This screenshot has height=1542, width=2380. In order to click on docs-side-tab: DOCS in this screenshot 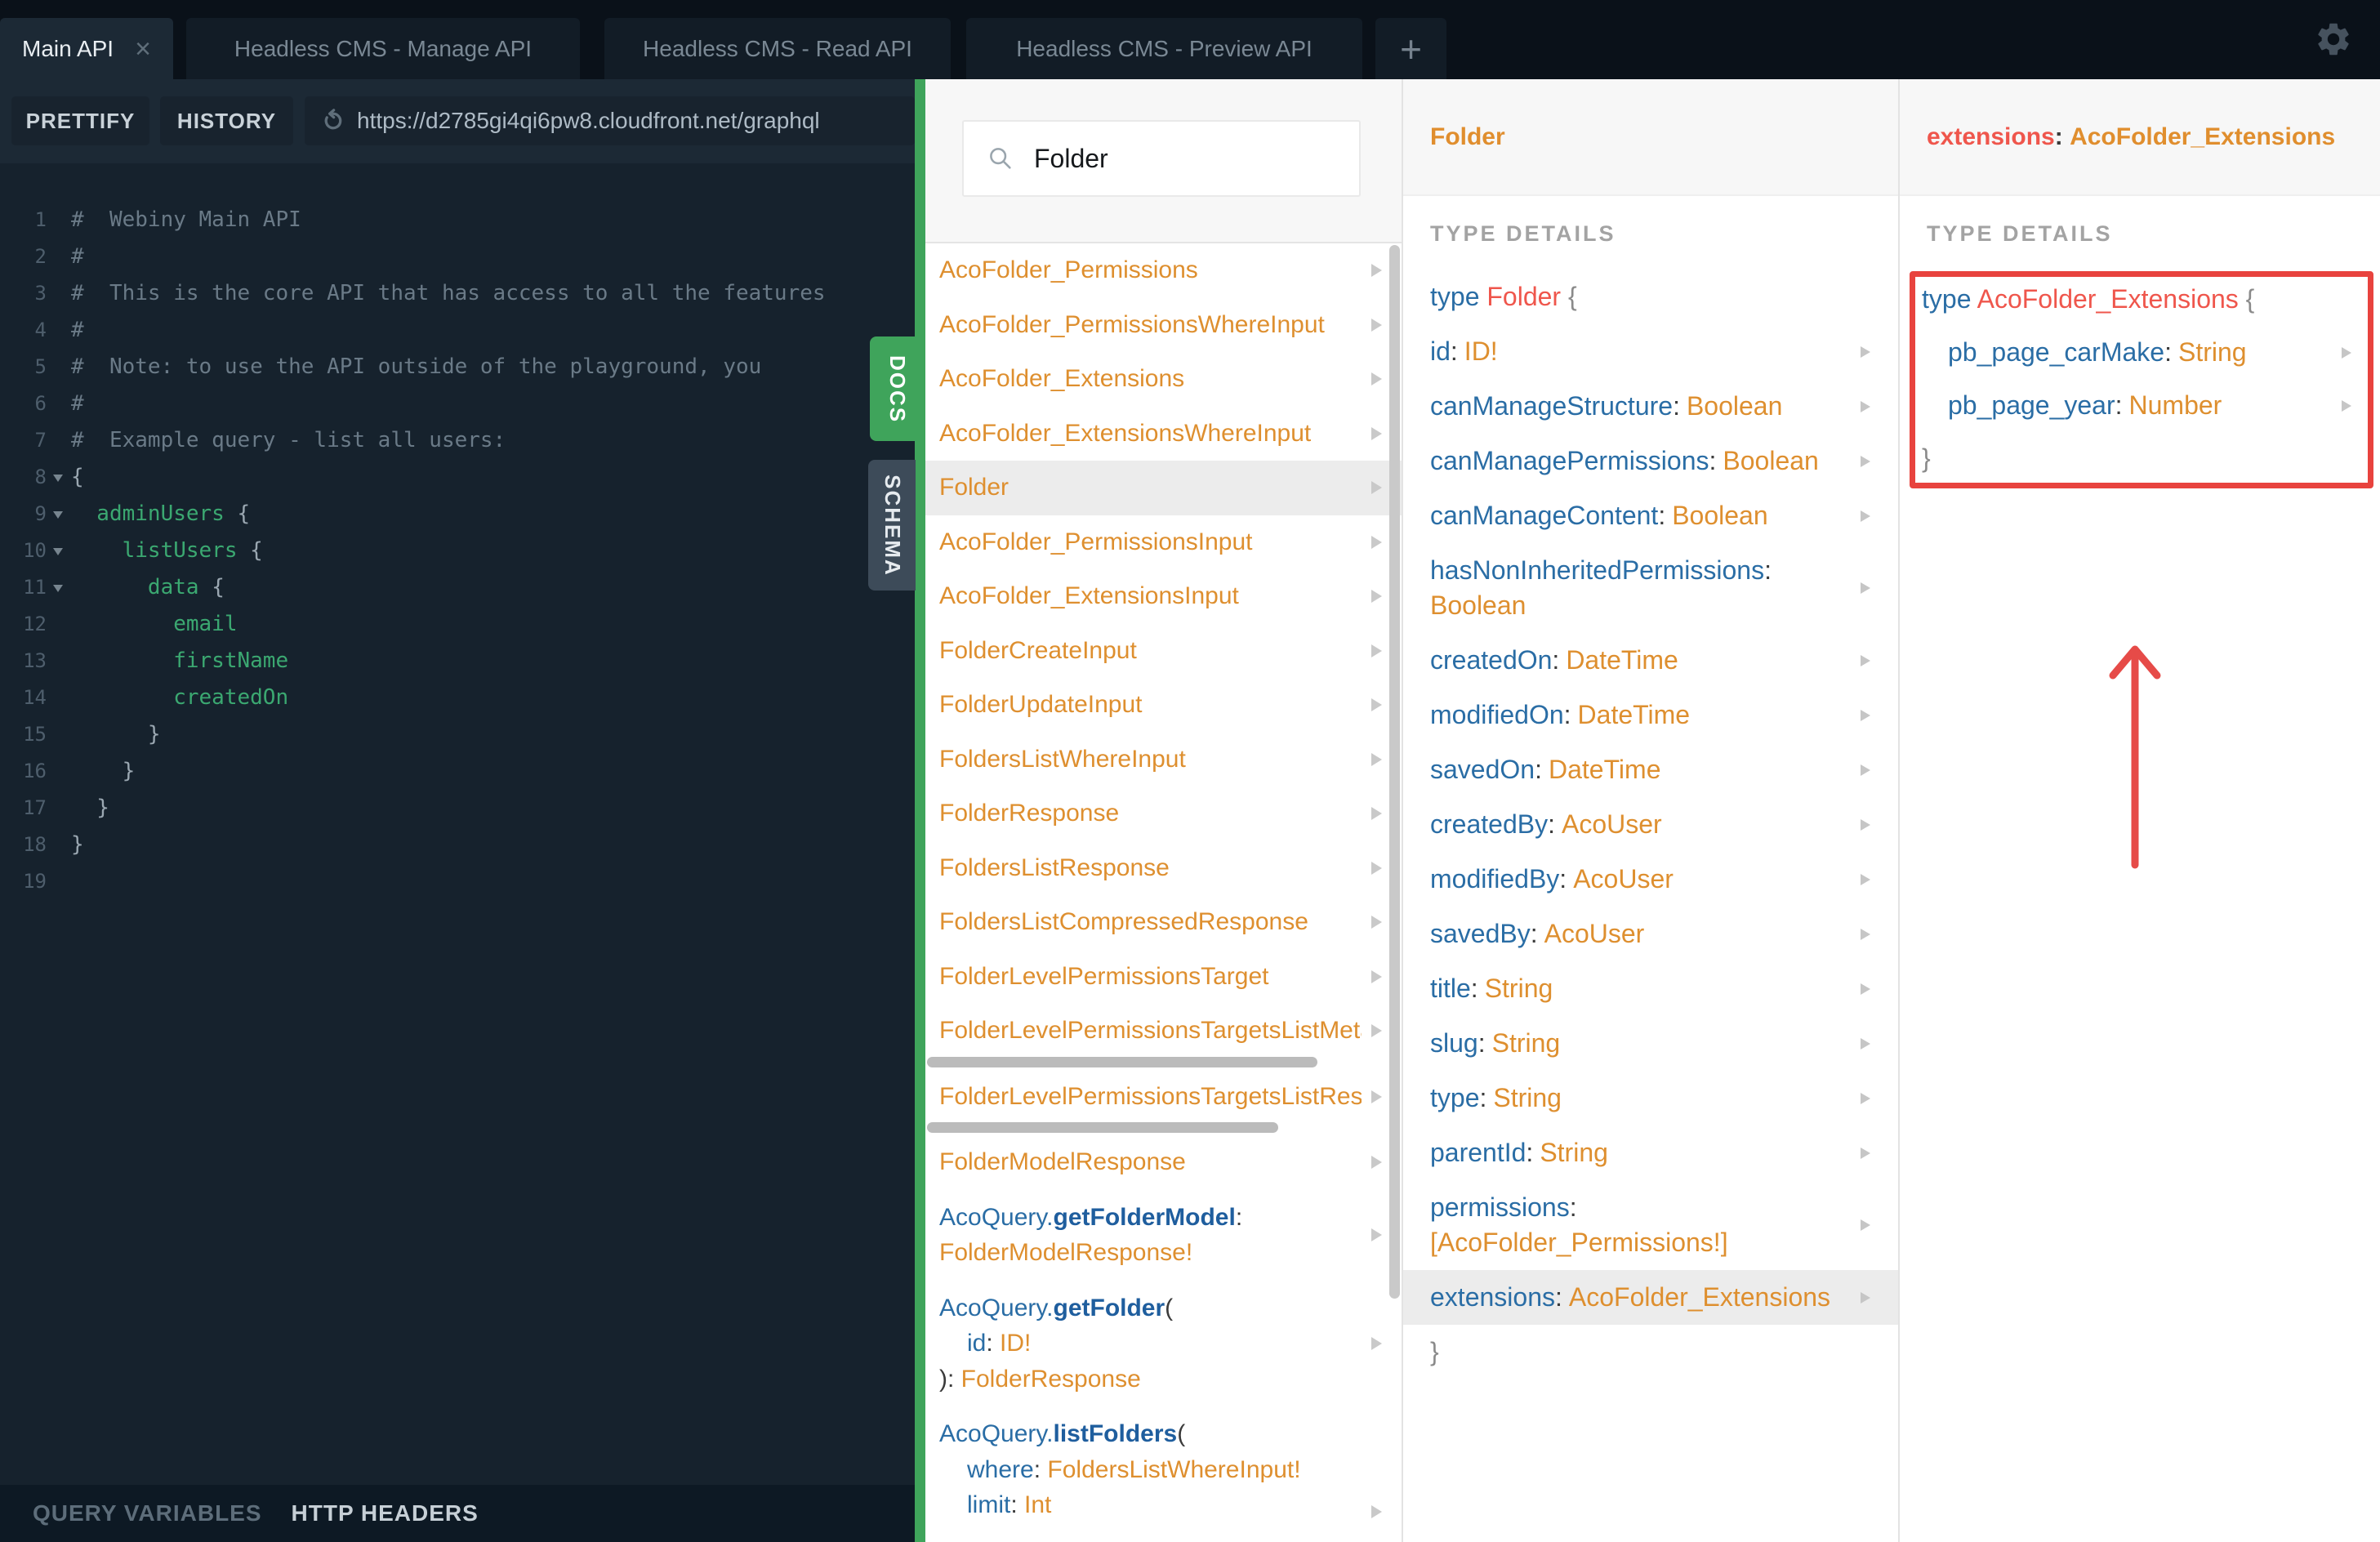, I will do `click(898, 389)`.